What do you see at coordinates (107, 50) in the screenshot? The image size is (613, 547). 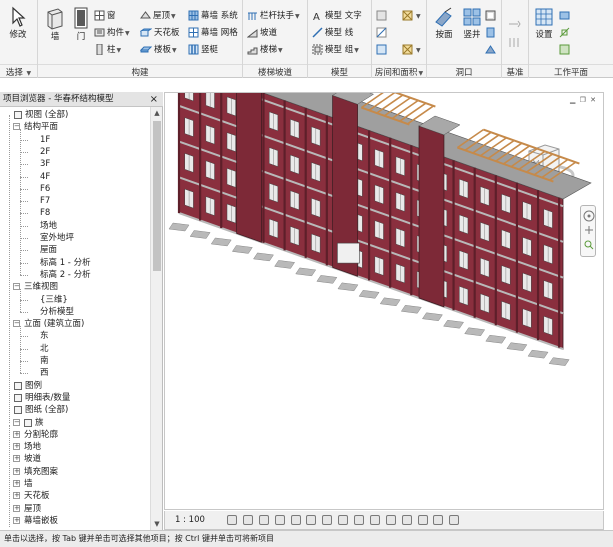 I see `column-button: 柱▼` at bounding box center [107, 50].